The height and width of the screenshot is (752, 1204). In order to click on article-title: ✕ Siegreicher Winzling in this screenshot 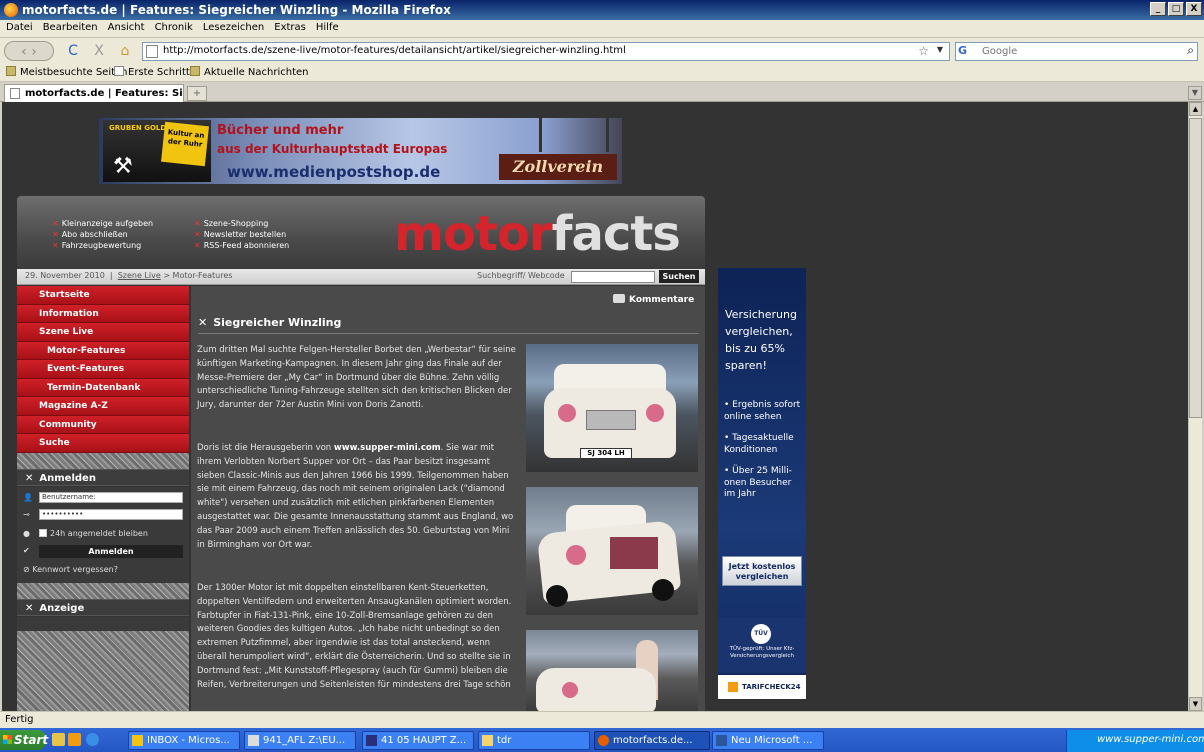, I will do `click(270, 322)`.